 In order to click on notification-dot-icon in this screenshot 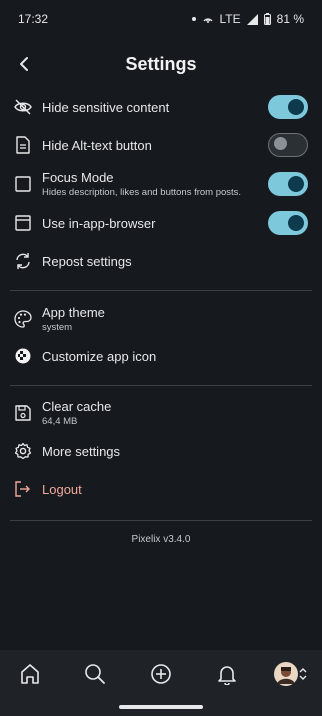, I will do `click(193, 19)`.